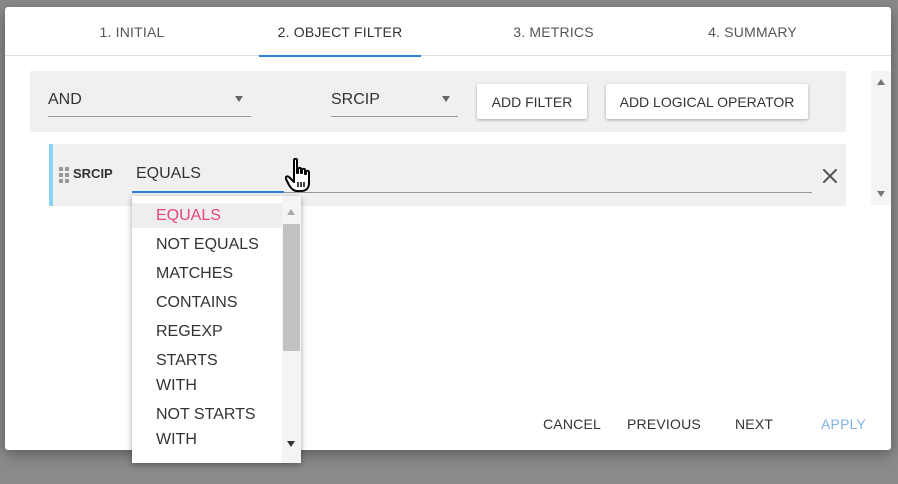  I want to click on previous-button: PREVIOUS, so click(664, 424).